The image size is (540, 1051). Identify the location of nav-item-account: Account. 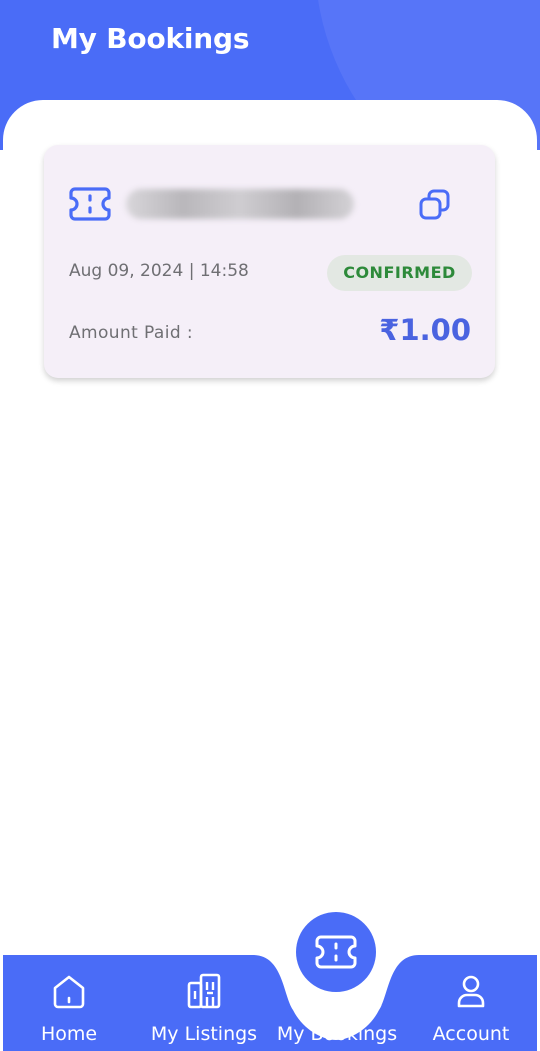
(471, 1003).